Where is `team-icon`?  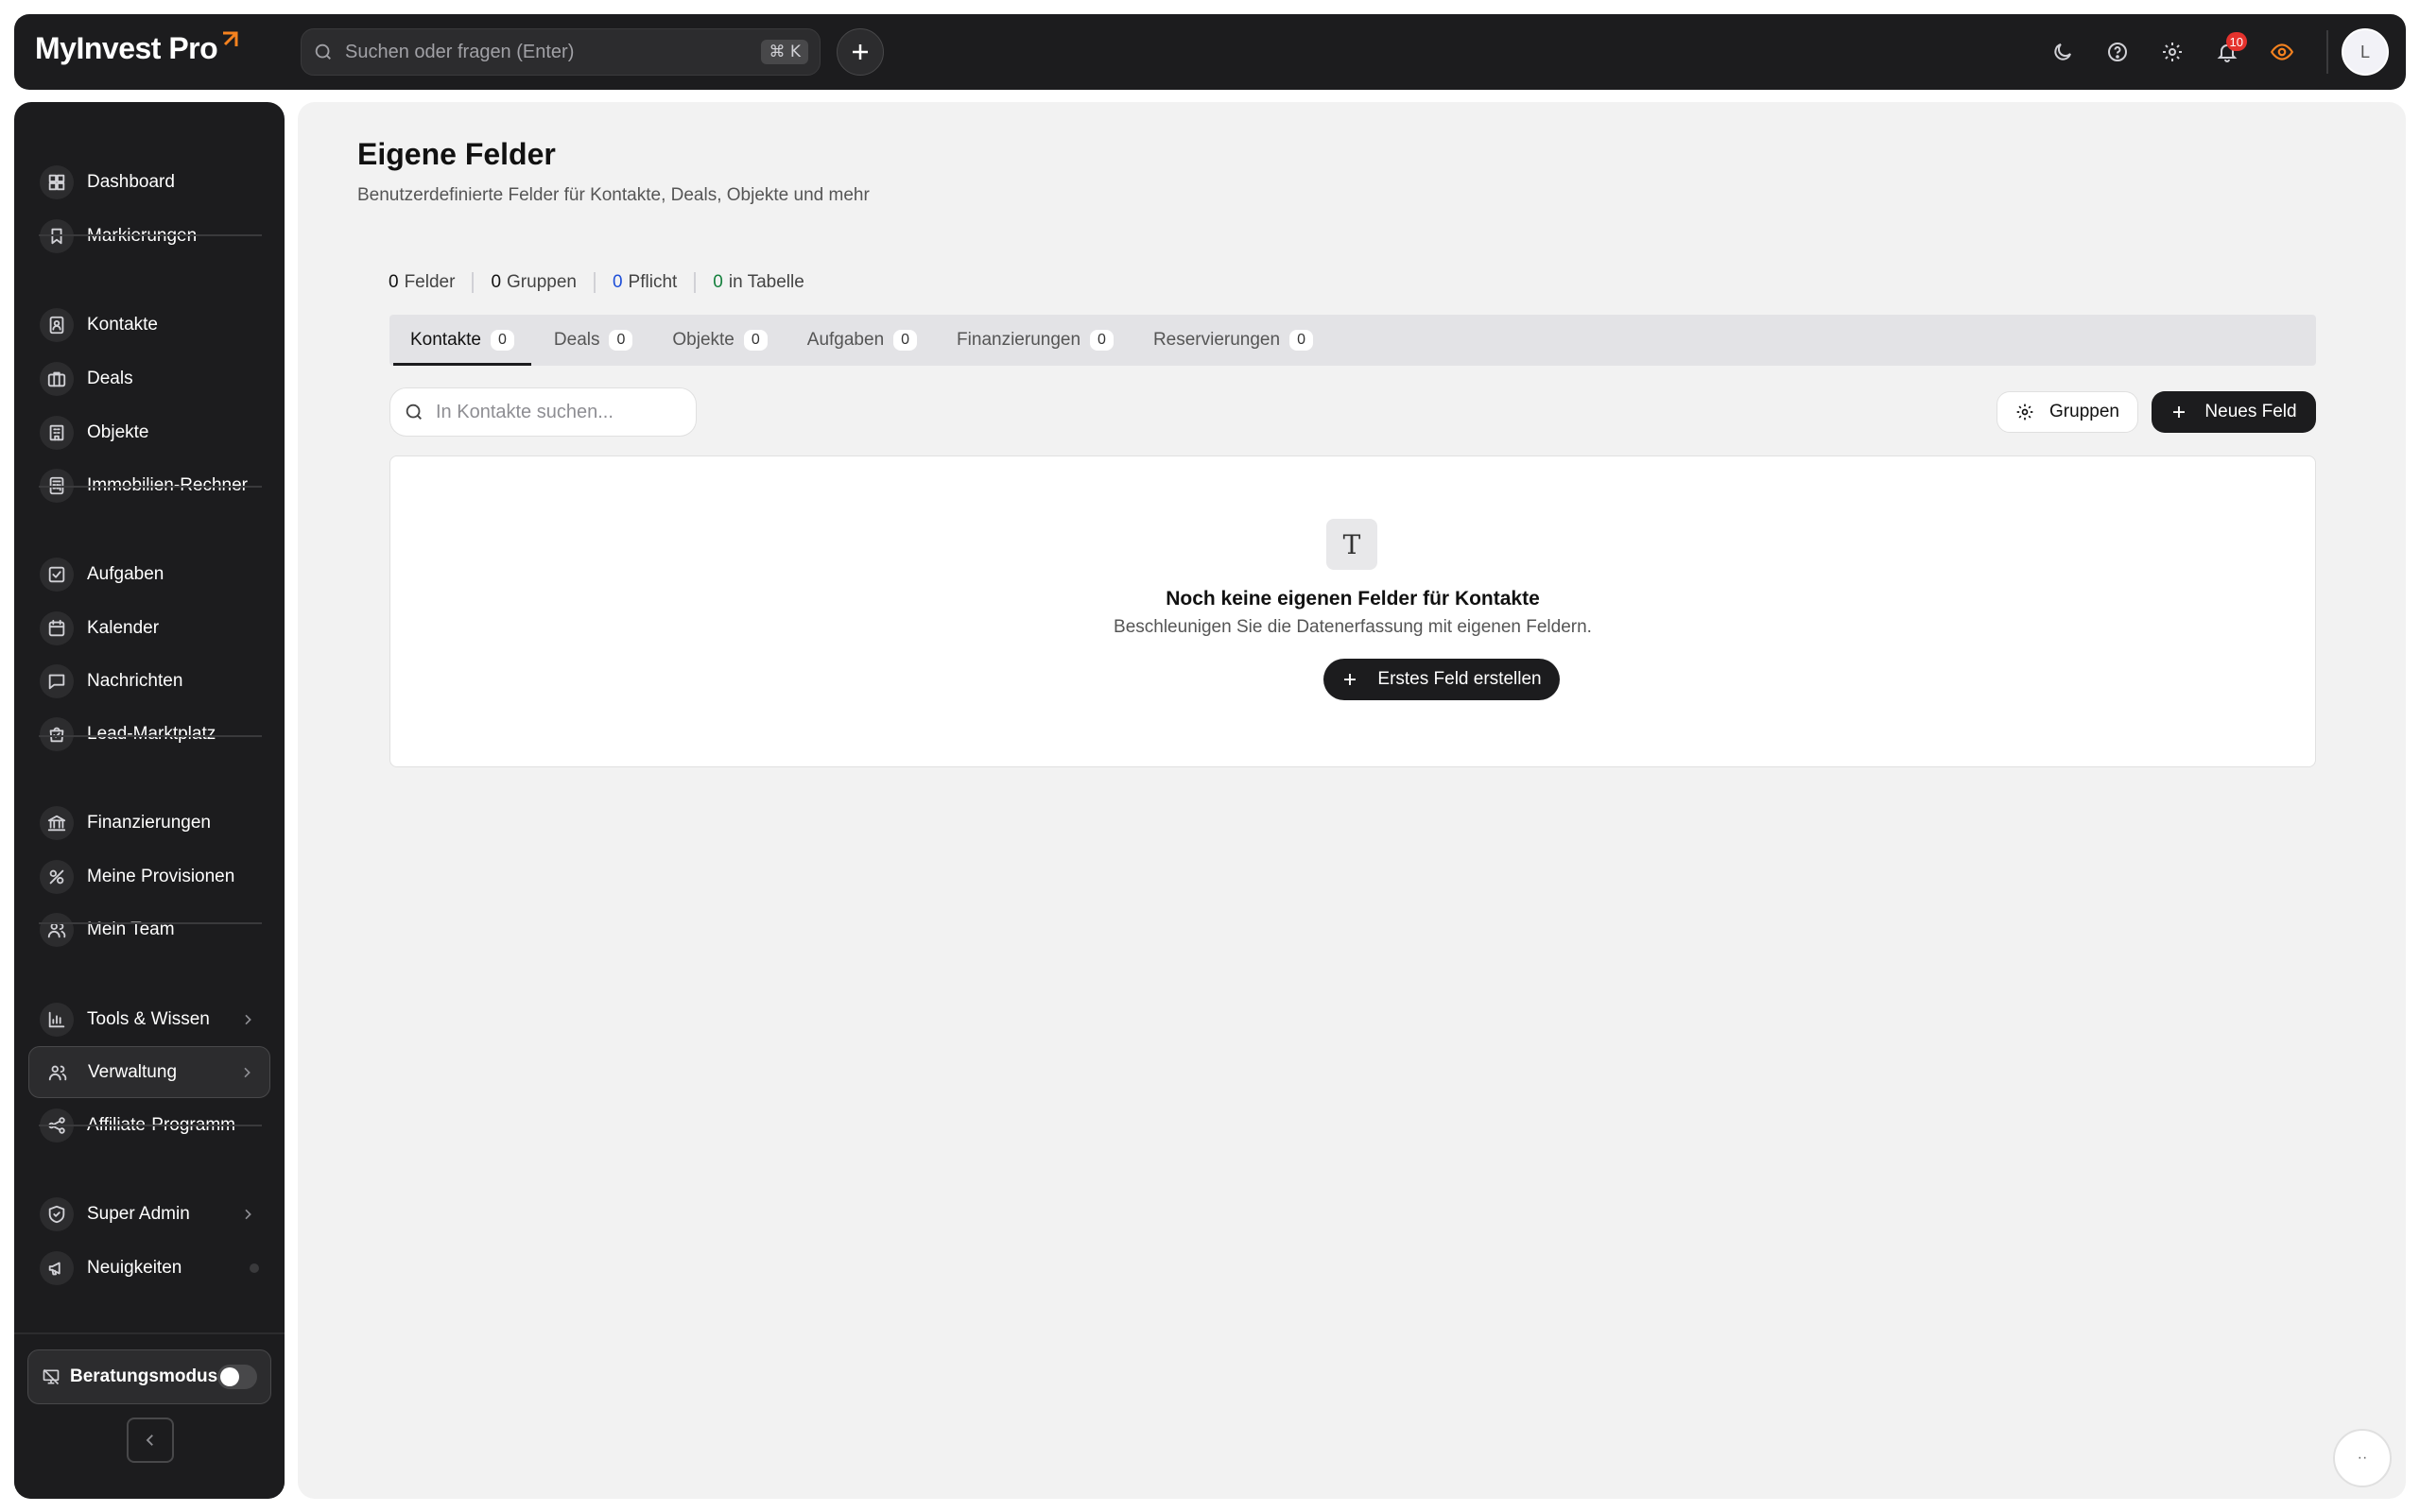 team-icon is located at coordinates (57, 929).